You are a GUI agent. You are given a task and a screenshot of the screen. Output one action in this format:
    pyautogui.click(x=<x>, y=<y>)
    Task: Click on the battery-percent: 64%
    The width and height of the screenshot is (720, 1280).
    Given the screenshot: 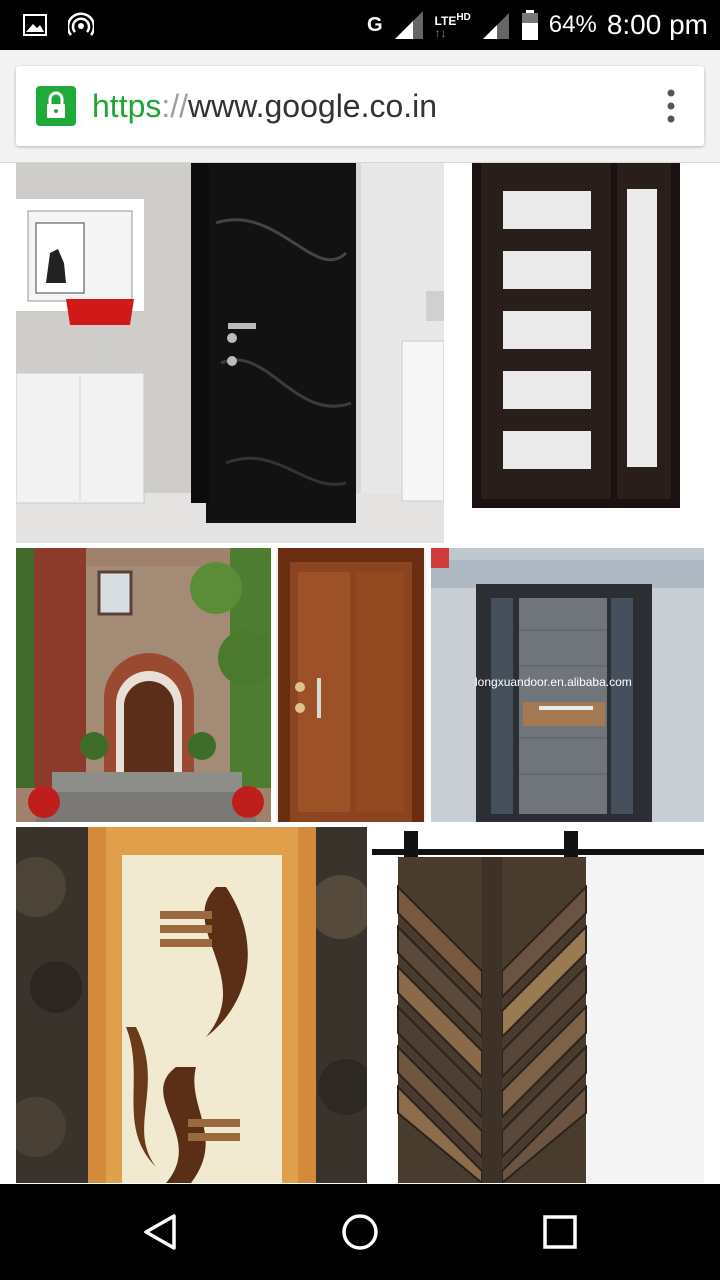 What is the action you would take?
    pyautogui.click(x=572, y=24)
    